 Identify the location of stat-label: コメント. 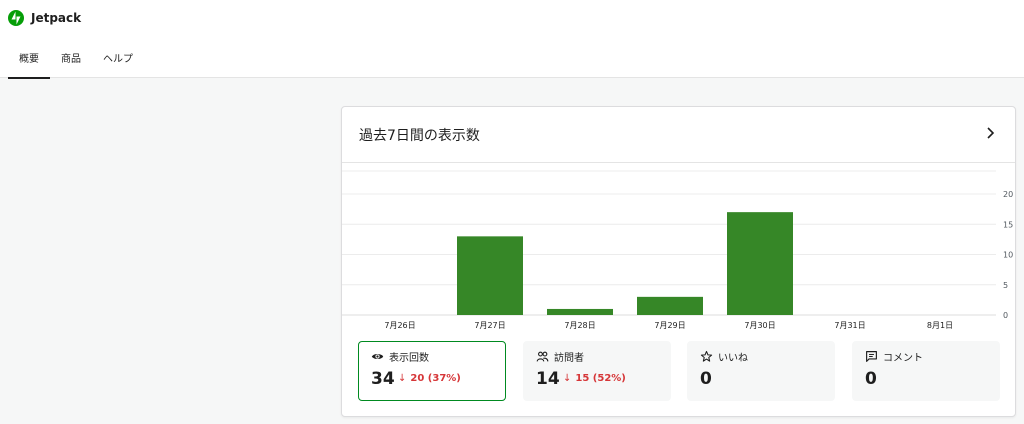
(903, 358).